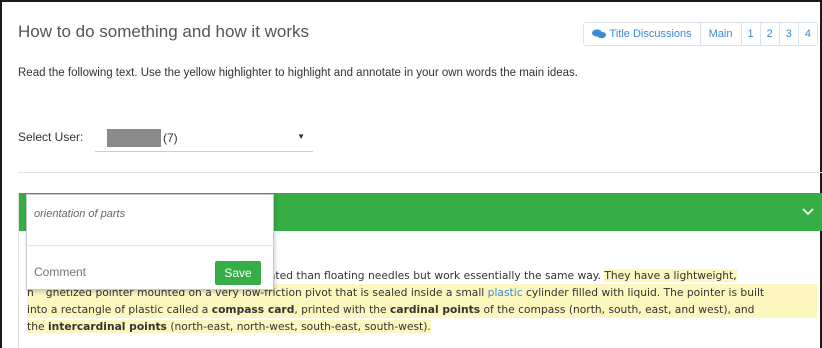 This screenshot has height=348, width=822. Describe the element at coordinates (253, 309) in the screenshot. I see `compass-card-term: compass card` at that location.